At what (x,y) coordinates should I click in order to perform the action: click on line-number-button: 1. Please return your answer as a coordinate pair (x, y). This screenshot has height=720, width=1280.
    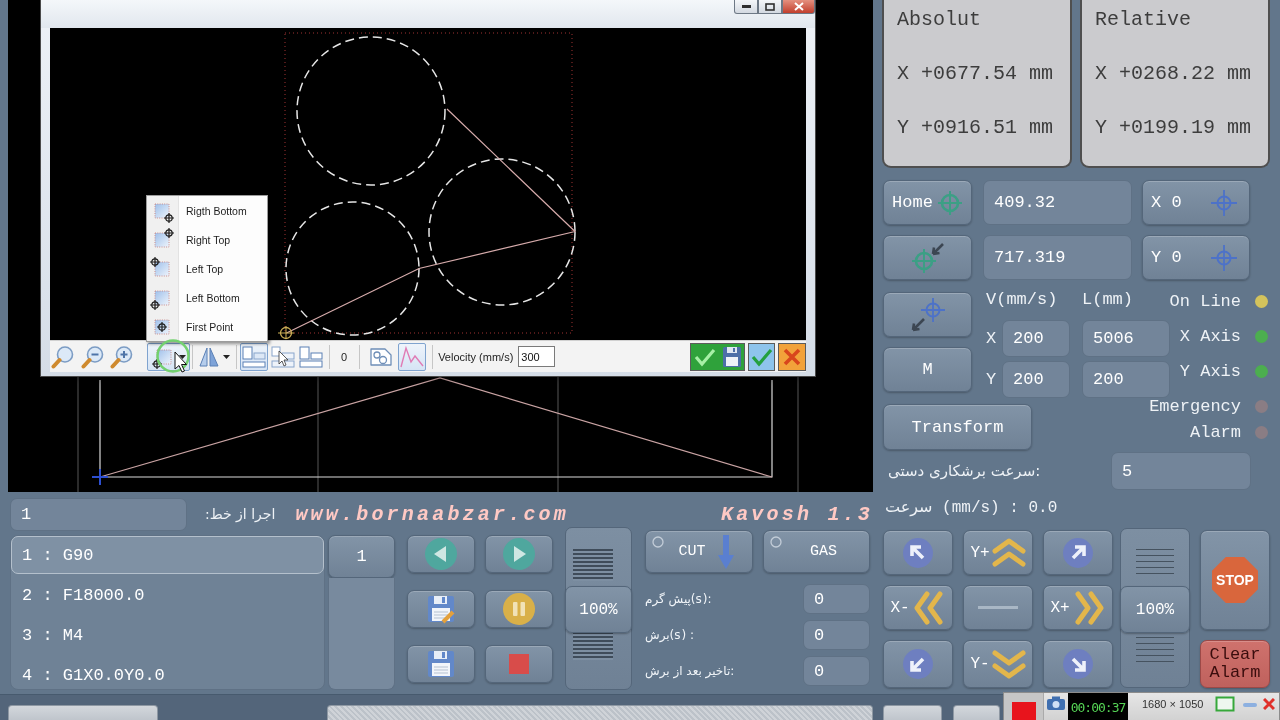
    Looking at the image, I should click on (361, 556).